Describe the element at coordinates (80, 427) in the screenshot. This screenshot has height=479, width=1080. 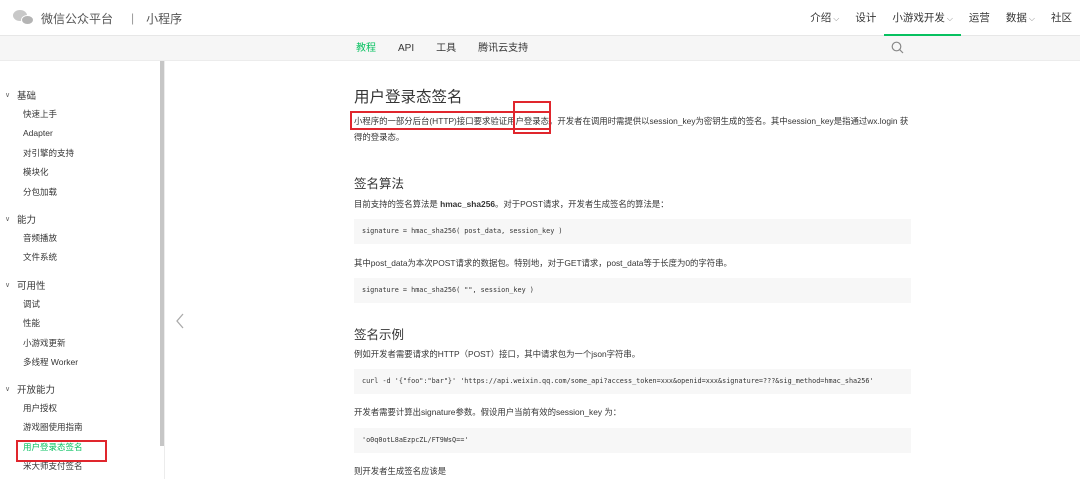
I see `sidebar-item: 游戏圈使用指南` at that location.